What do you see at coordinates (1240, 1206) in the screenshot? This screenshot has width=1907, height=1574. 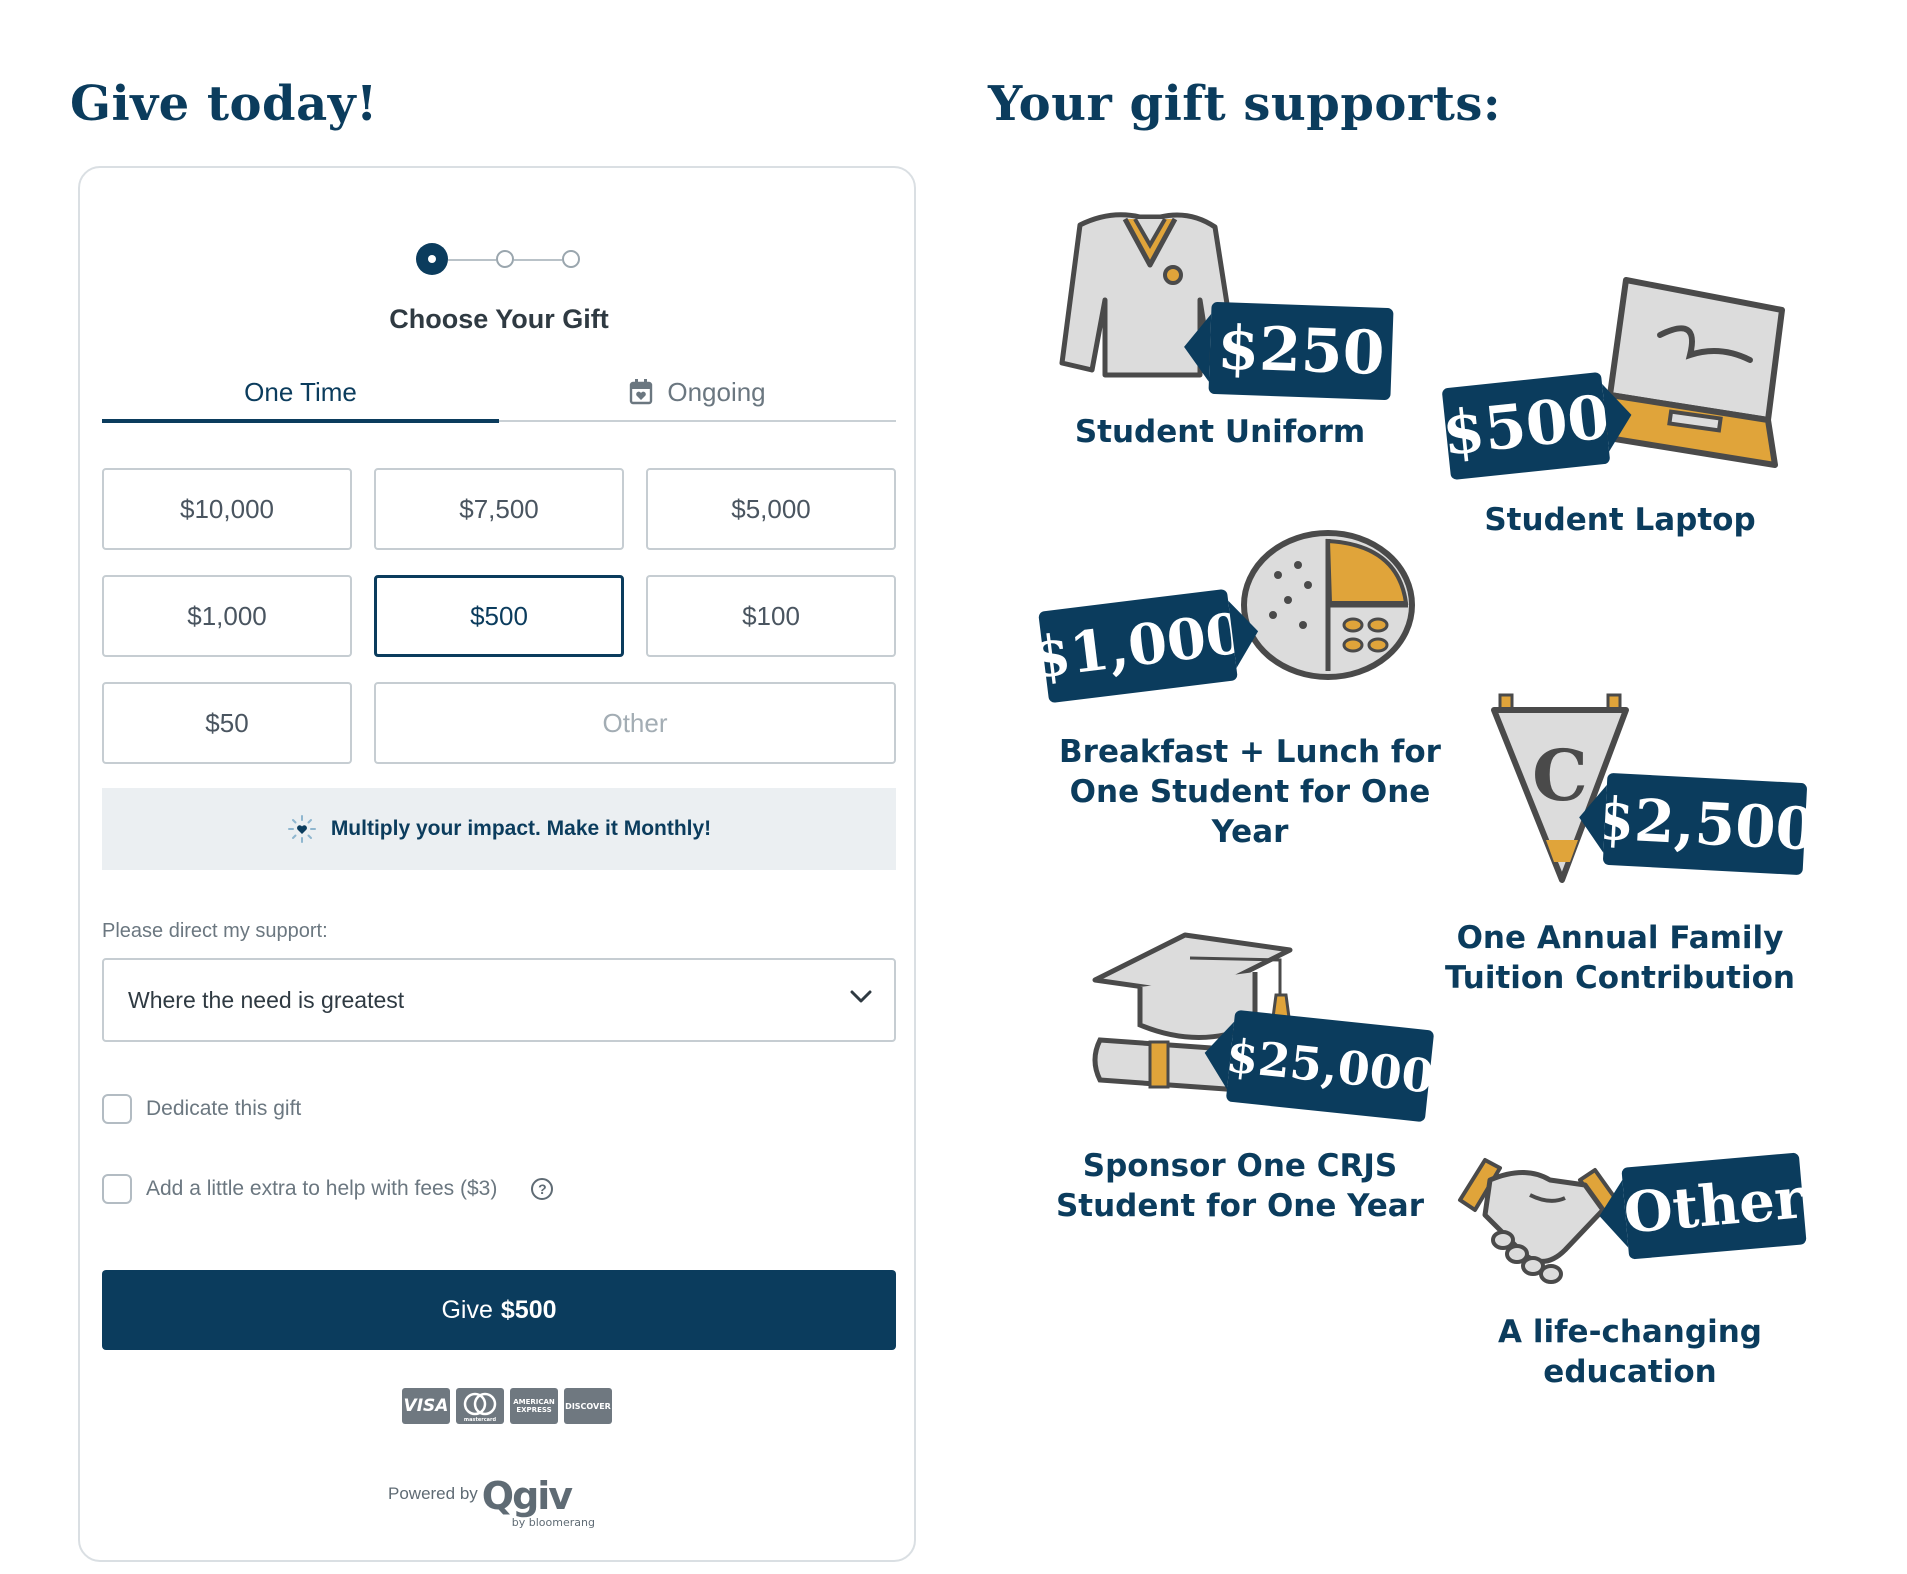 I see `caption-line: Student for One Year` at bounding box center [1240, 1206].